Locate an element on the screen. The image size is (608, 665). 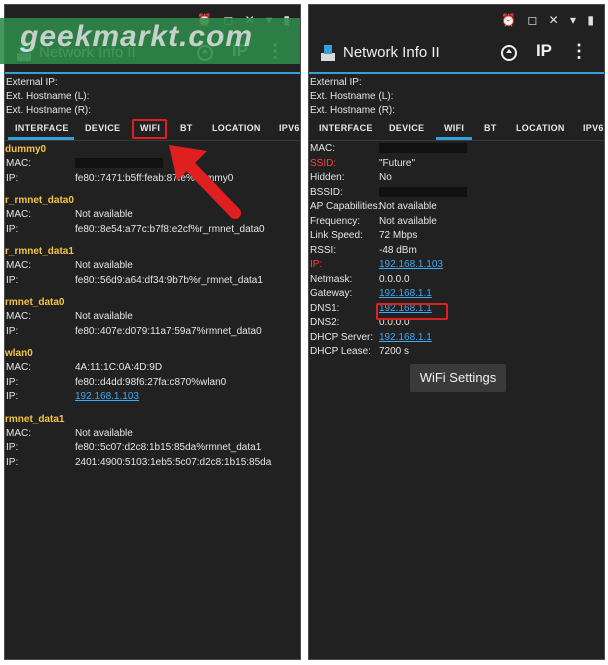
row-value: 4A:11:1C:0A:4D:9D is located at coordinates (119, 367).